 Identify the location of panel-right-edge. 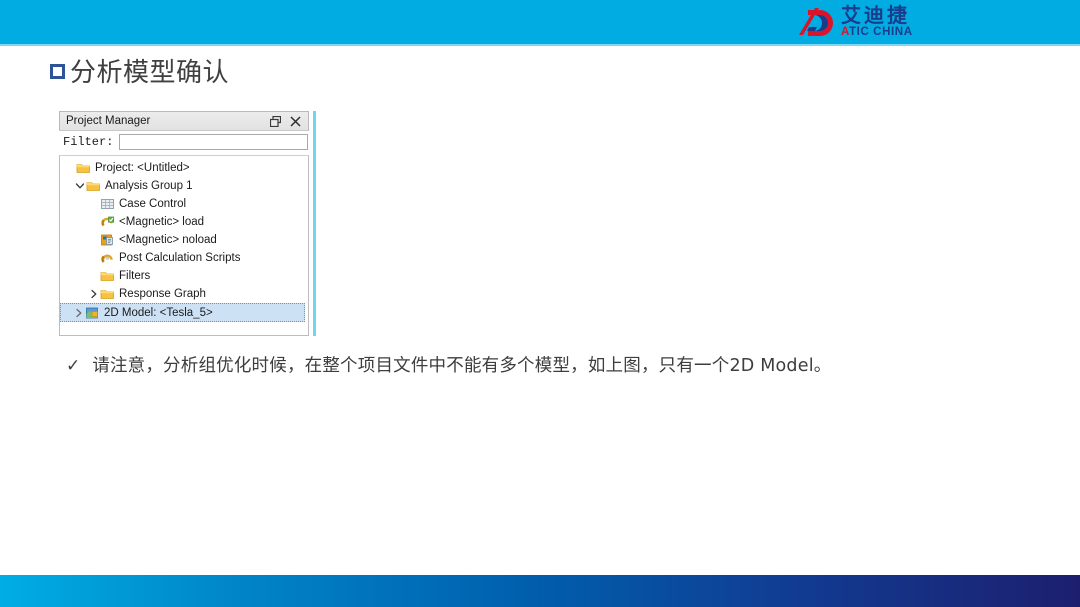
(314, 223).